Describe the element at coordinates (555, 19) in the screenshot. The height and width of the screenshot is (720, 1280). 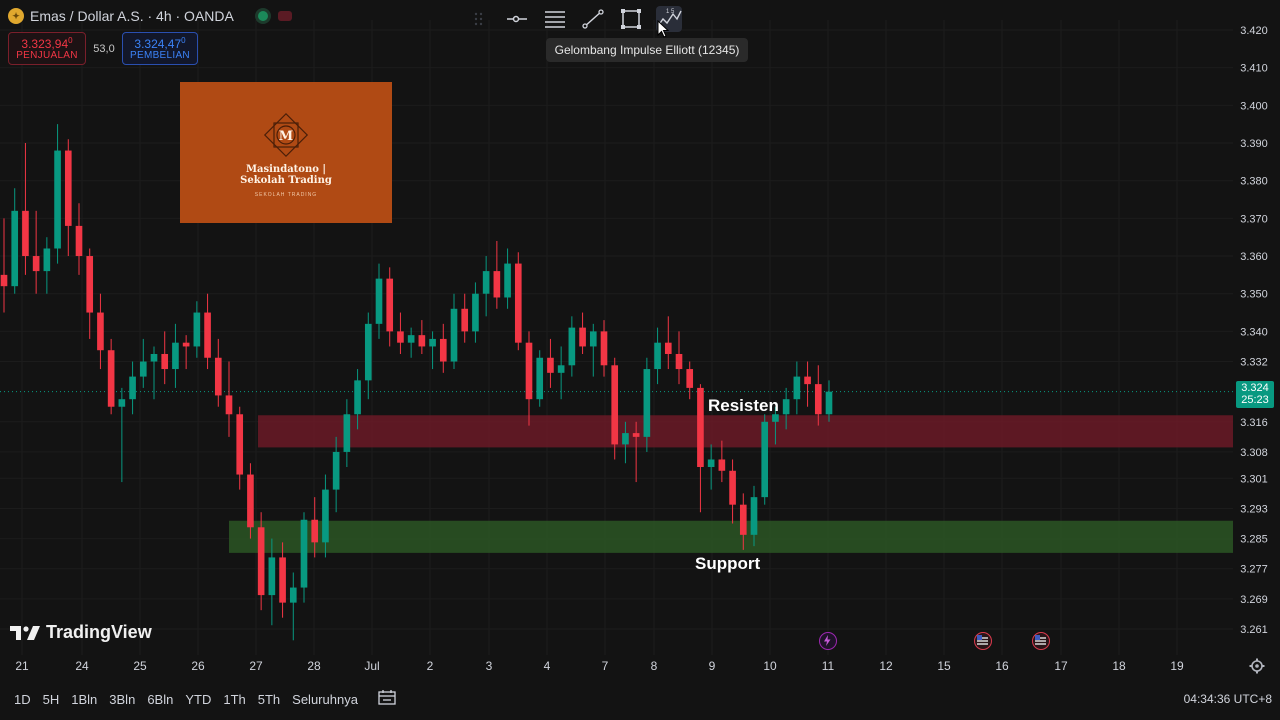
I see `fib-retracement-icon` at that location.